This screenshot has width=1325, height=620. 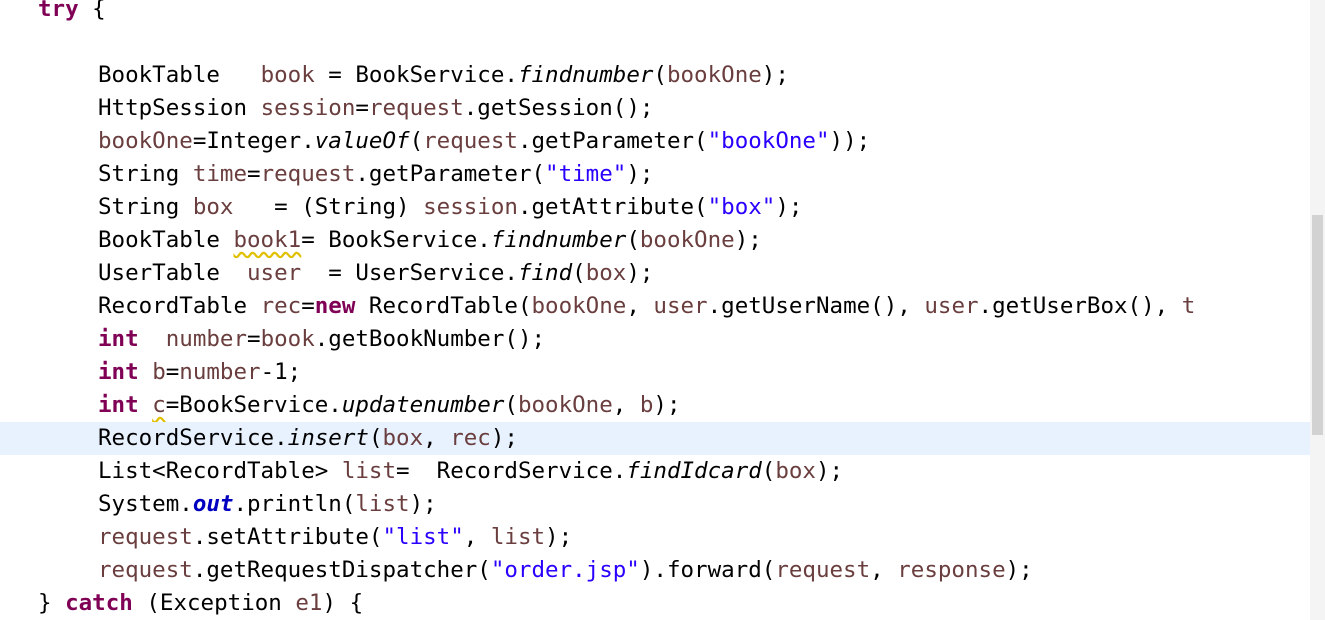 I want to click on code-line: System.out.println(list);, so click(x=655, y=504).